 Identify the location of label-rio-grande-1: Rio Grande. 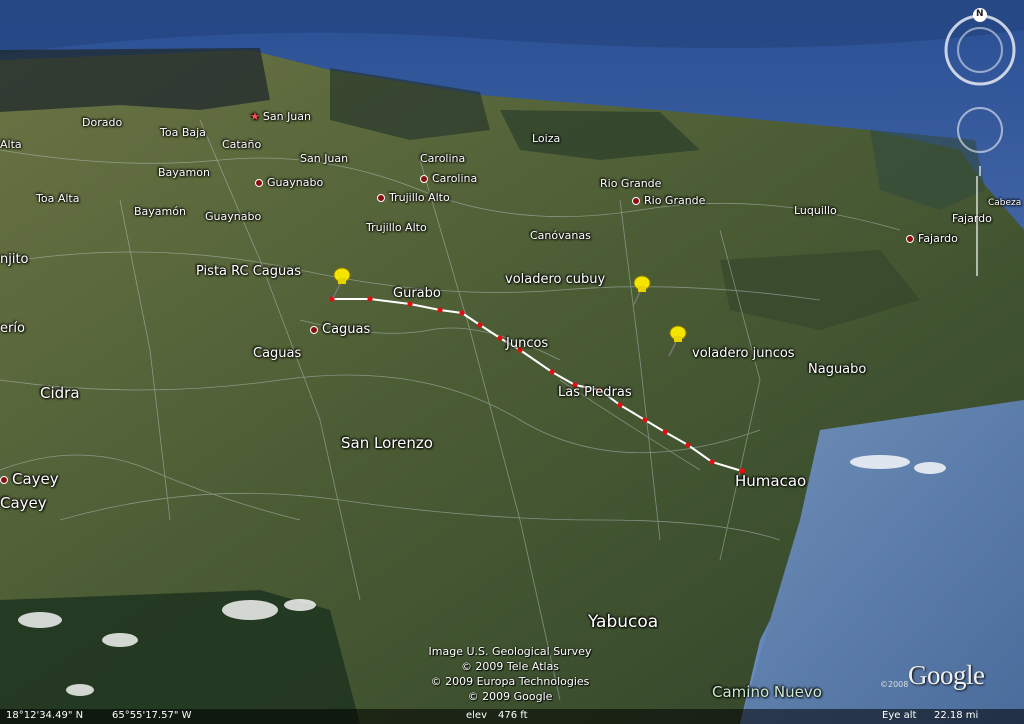
(630, 183).